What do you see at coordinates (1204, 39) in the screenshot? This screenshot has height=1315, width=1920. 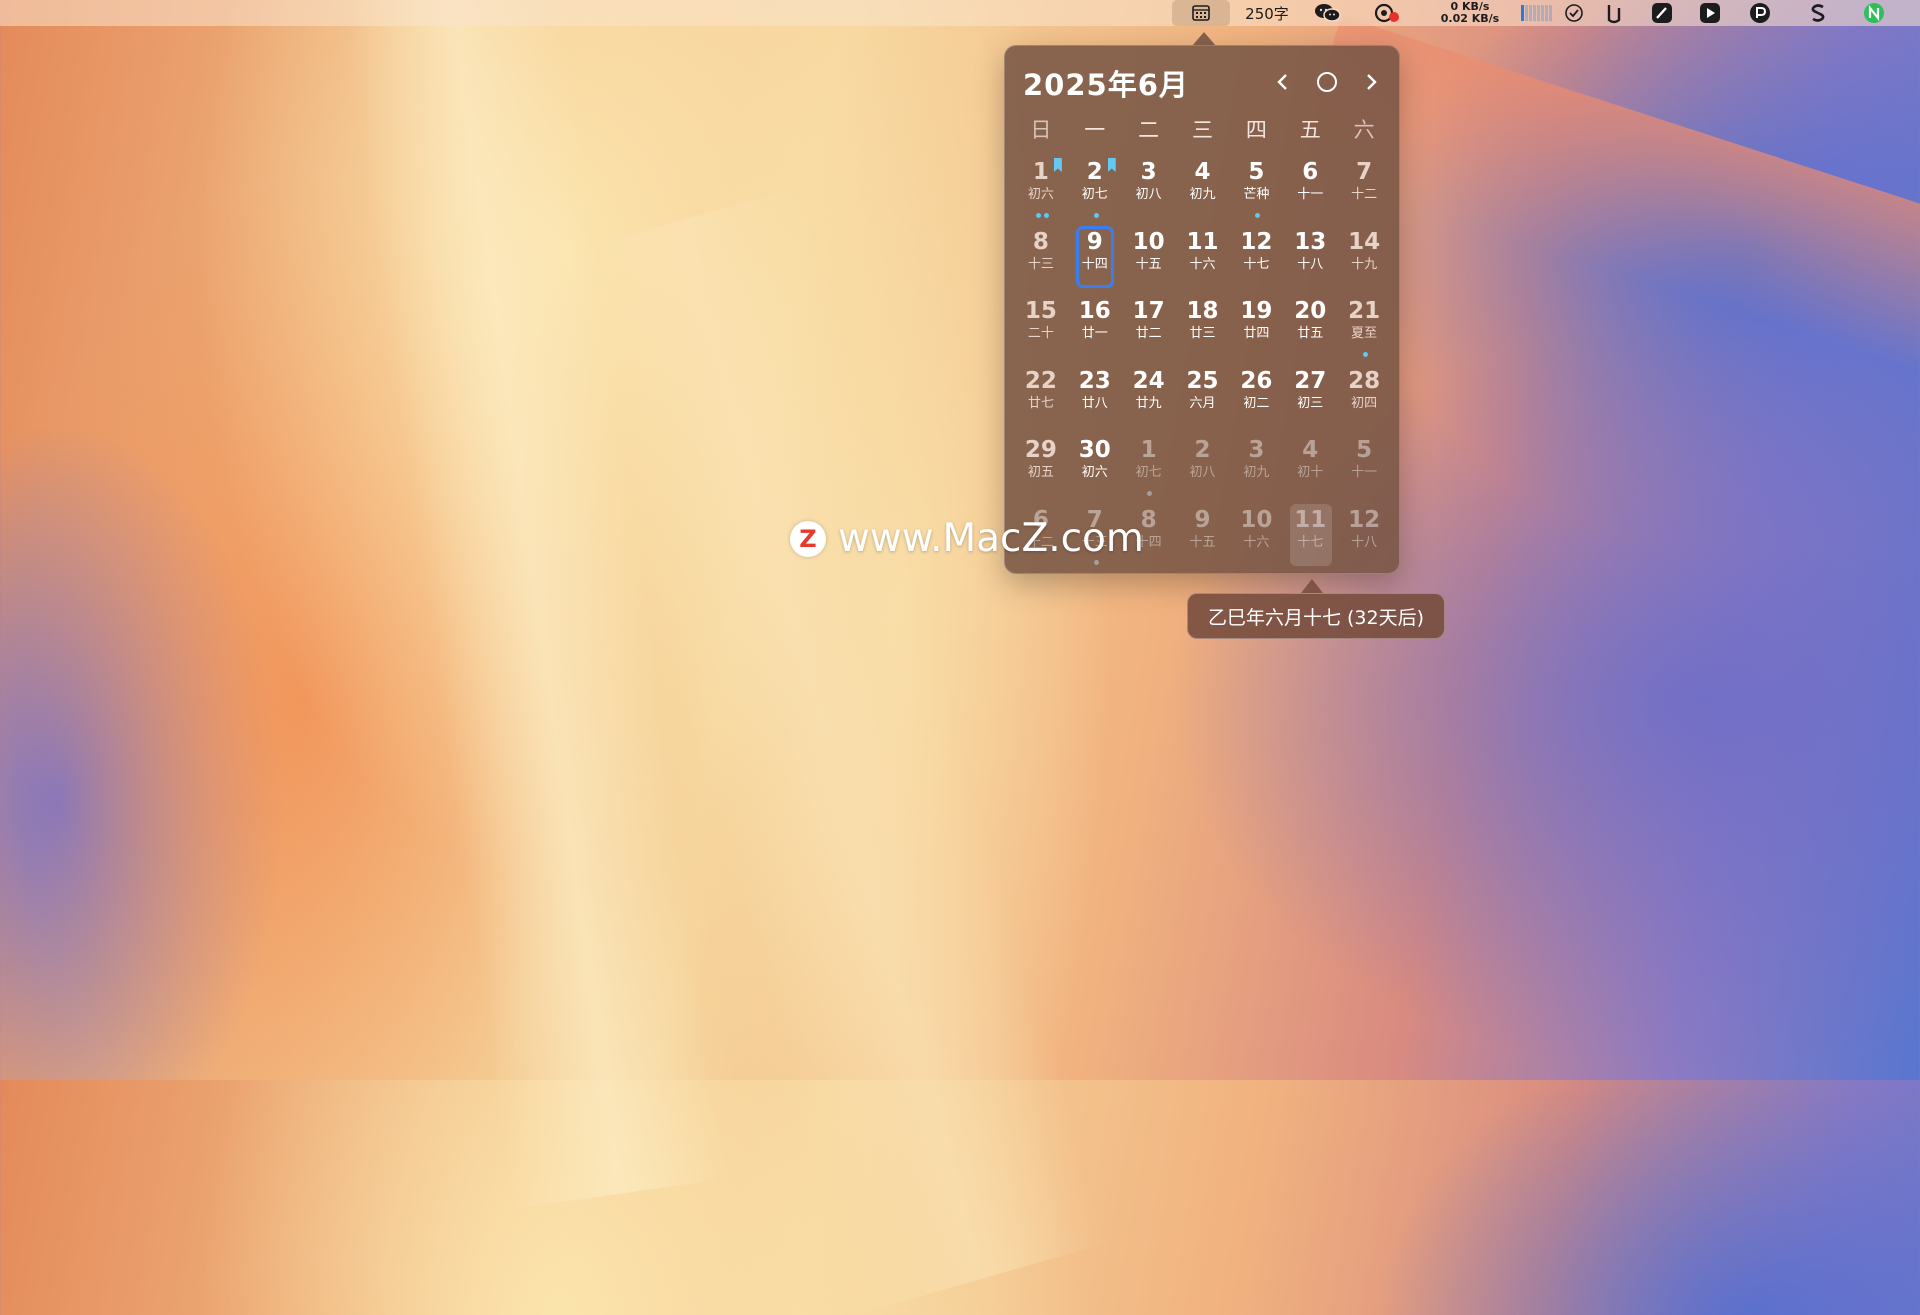 I see `popover-arrow` at bounding box center [1204, 39].